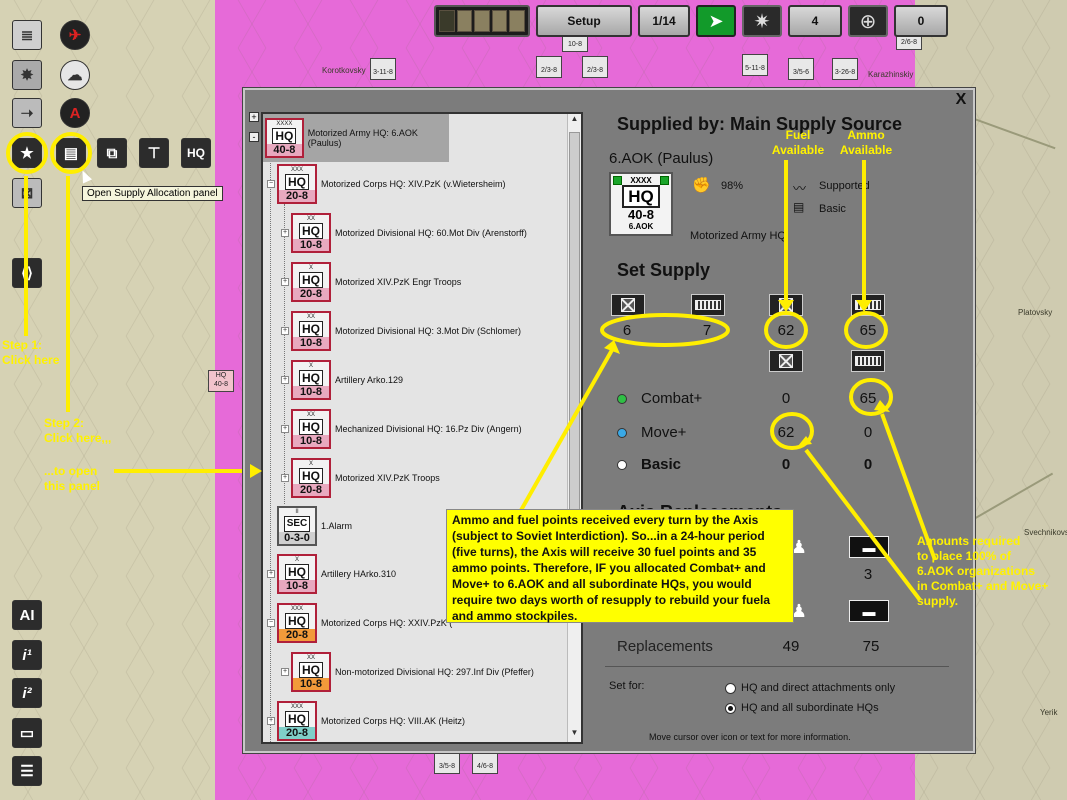 The image size is (1067, 800). Describe the element at coordinates (27, 75) in the screenshot. I see `explosion-icon: ✸` at that location.